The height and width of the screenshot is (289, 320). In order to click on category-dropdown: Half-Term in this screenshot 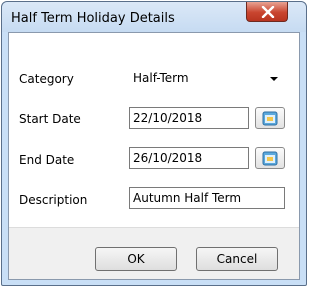, I will do `click(207, 78)`.